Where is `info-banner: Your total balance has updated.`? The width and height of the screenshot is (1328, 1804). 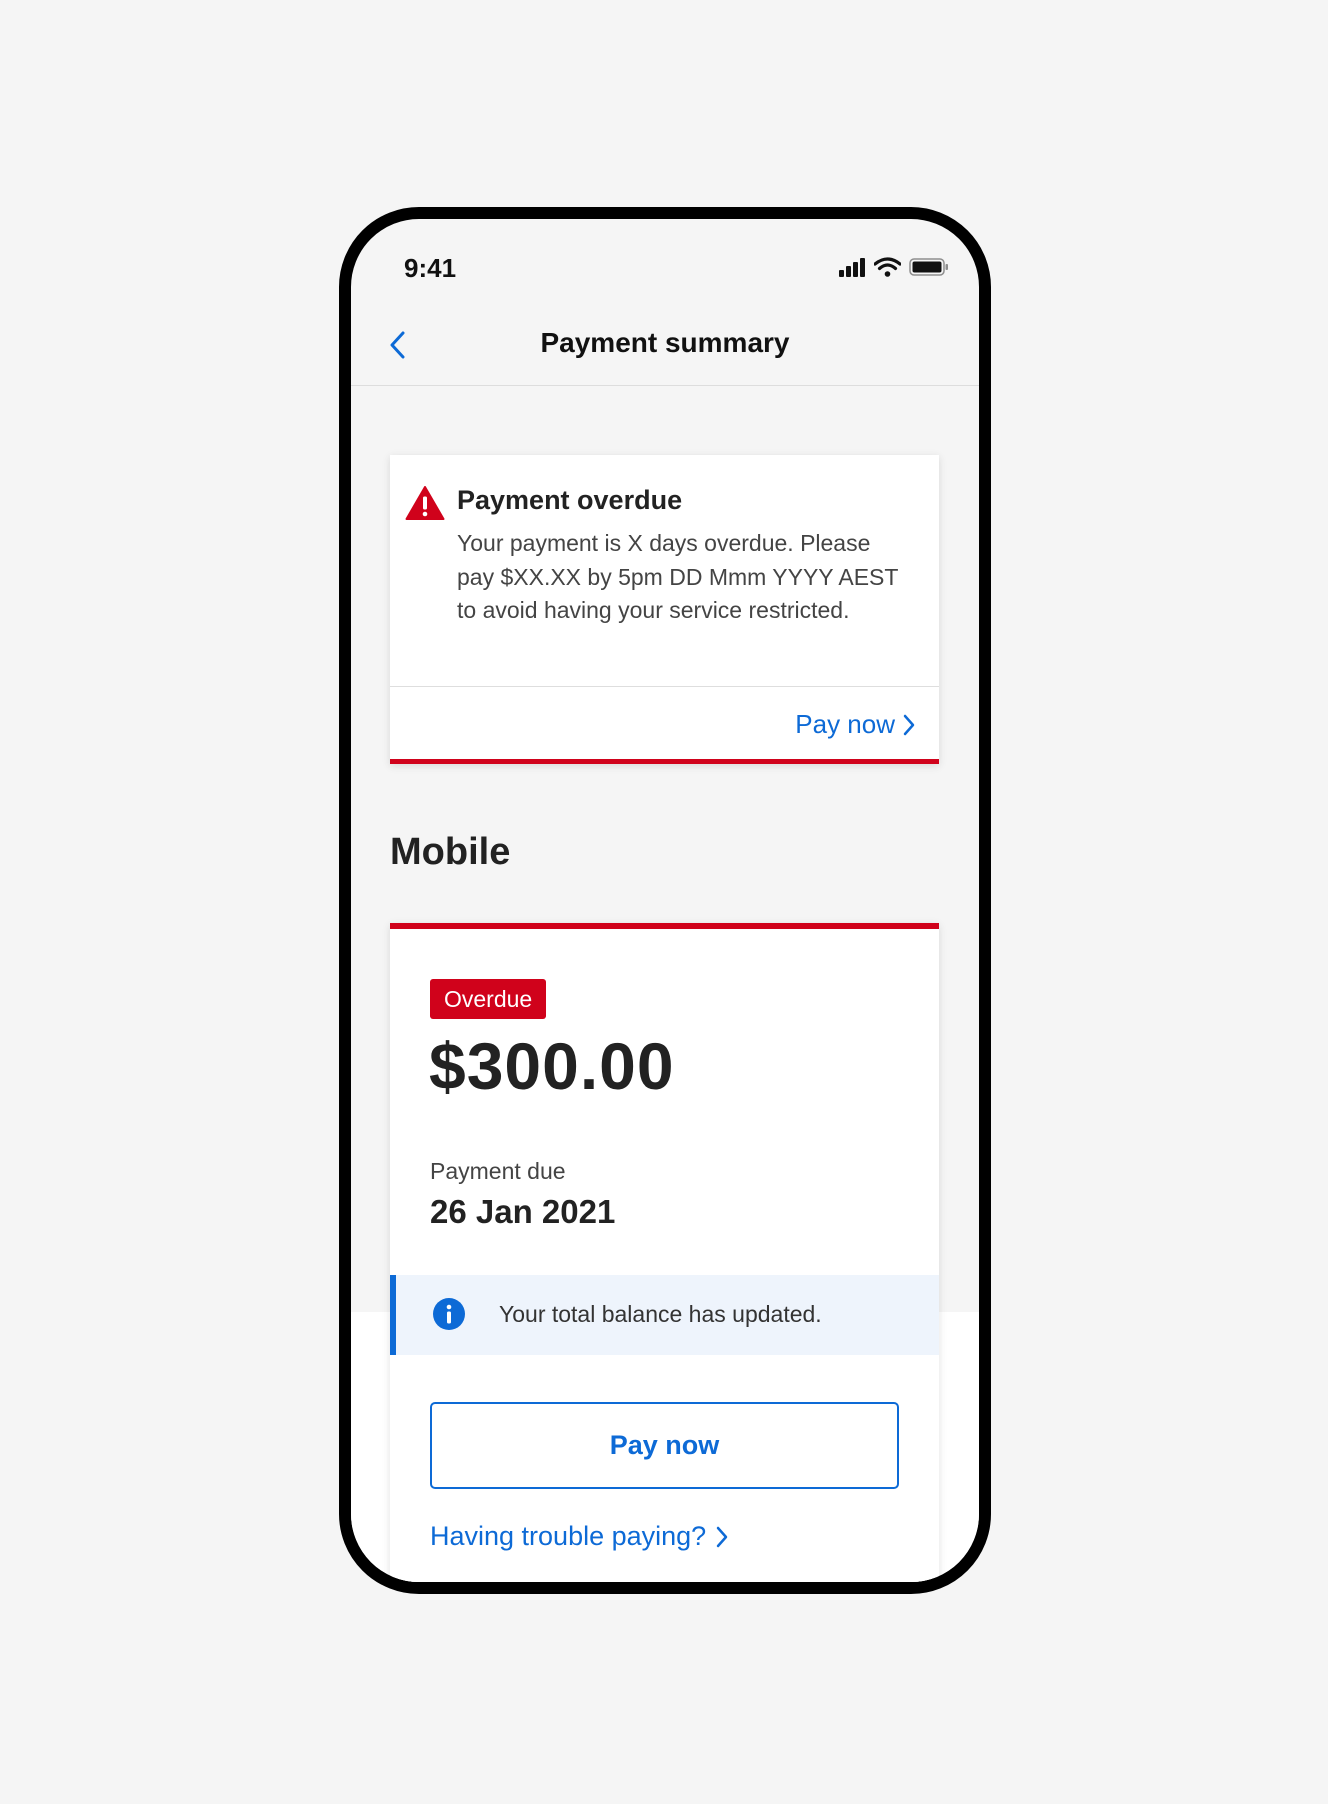 info-banner: Your total balance has updated. is located at coordinates (664, 1315).